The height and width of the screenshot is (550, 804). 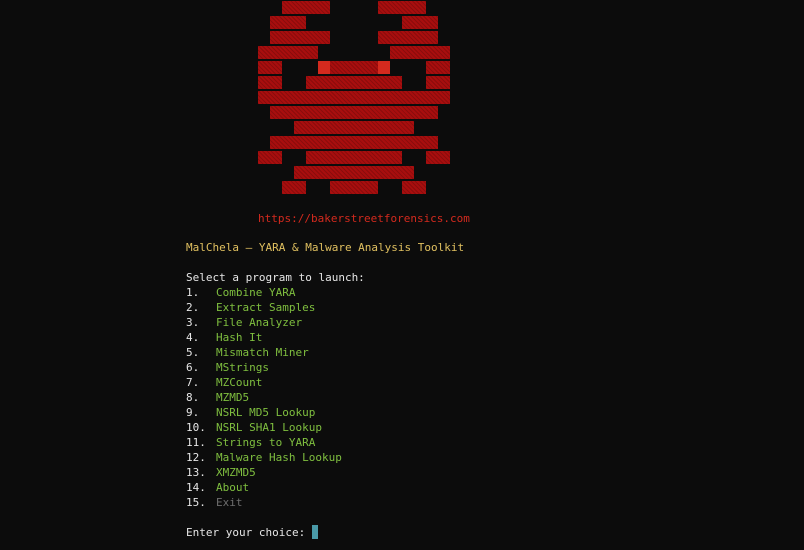 I want to click on menu-item: 5. Mismatch Miner, so click(x=247, y=352).